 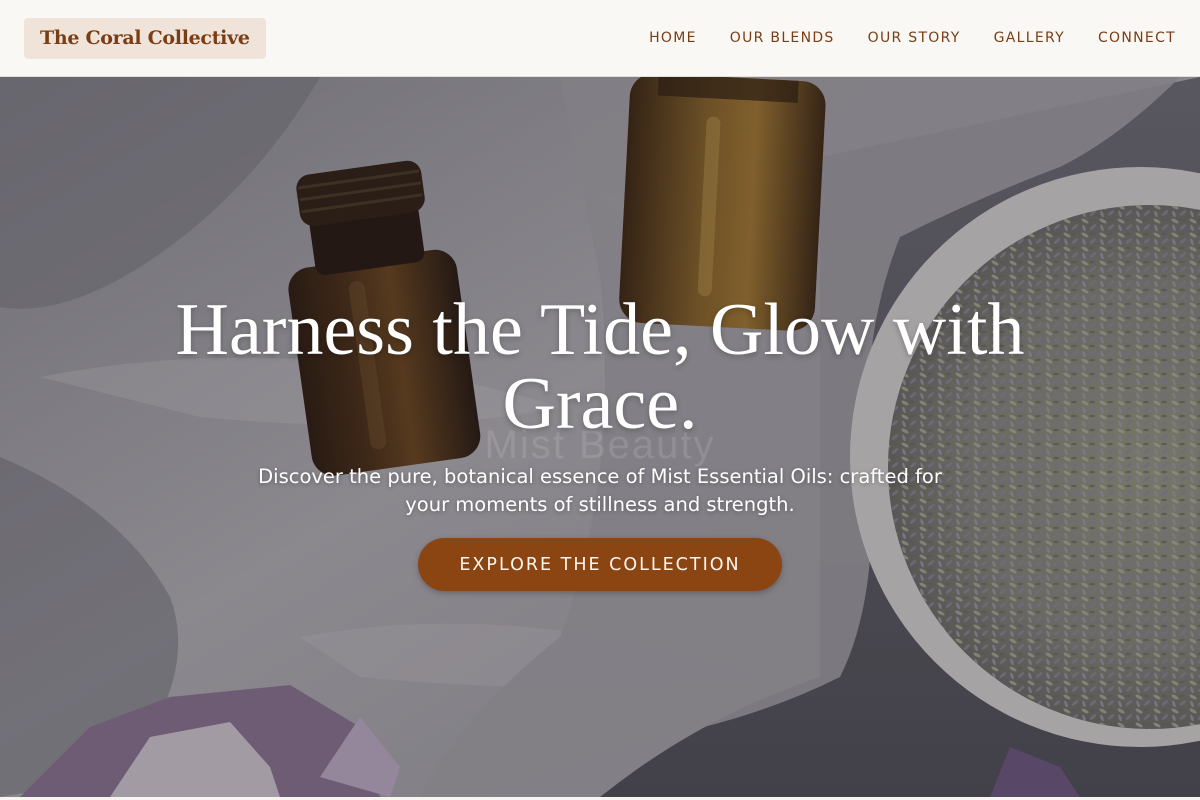 I want to click on nav-our-story: OUR STORY, so click(x=914, y=38).